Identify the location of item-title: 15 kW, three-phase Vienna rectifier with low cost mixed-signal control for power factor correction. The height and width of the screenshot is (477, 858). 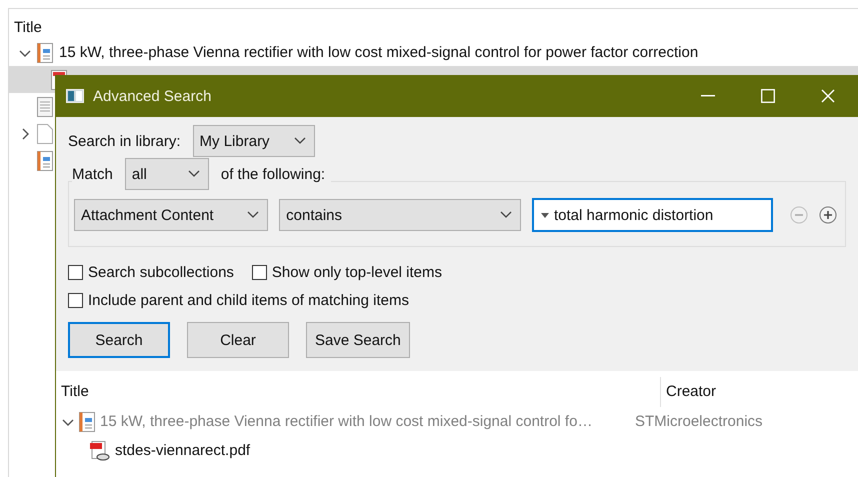
(378, 52).